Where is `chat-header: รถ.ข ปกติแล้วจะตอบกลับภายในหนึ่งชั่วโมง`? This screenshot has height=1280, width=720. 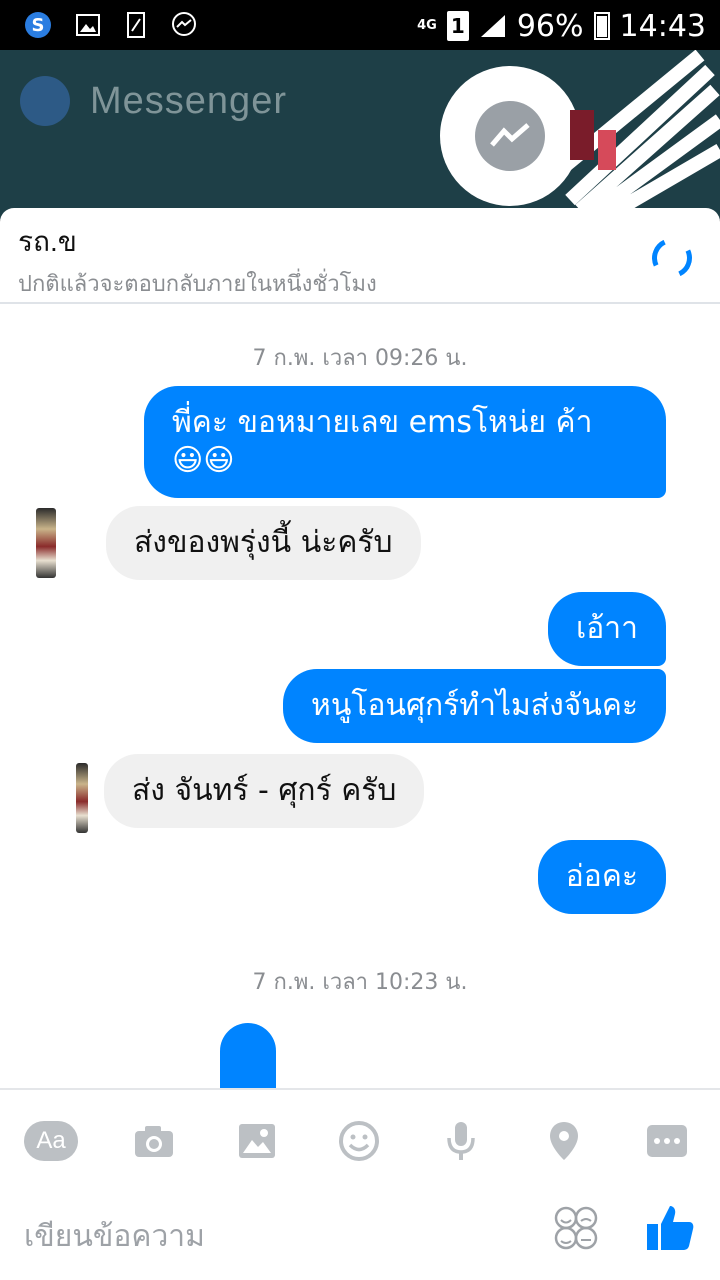 chat-header: รถ.ข ปกติแล้วจะตอบกลับภายในหนึ่งชั่วโมง is located at coordinates (360, 256).